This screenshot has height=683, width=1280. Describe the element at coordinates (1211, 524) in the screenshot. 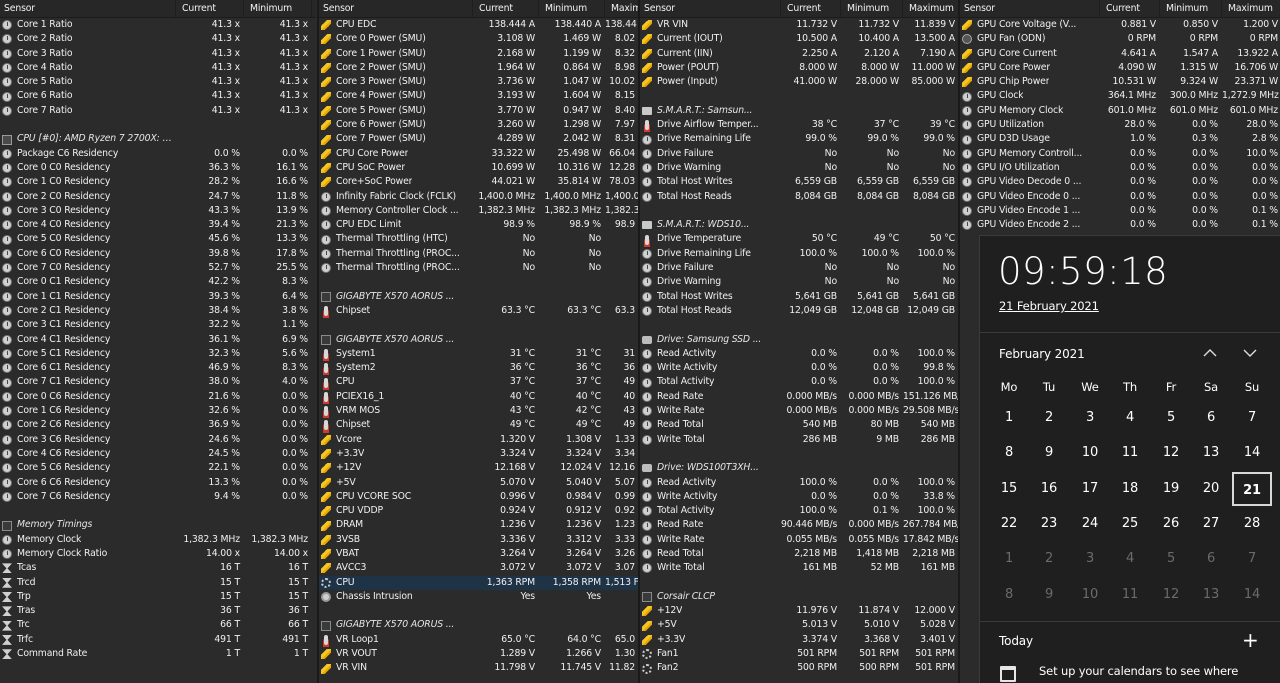

I see `calendar-day: 27` at that location.